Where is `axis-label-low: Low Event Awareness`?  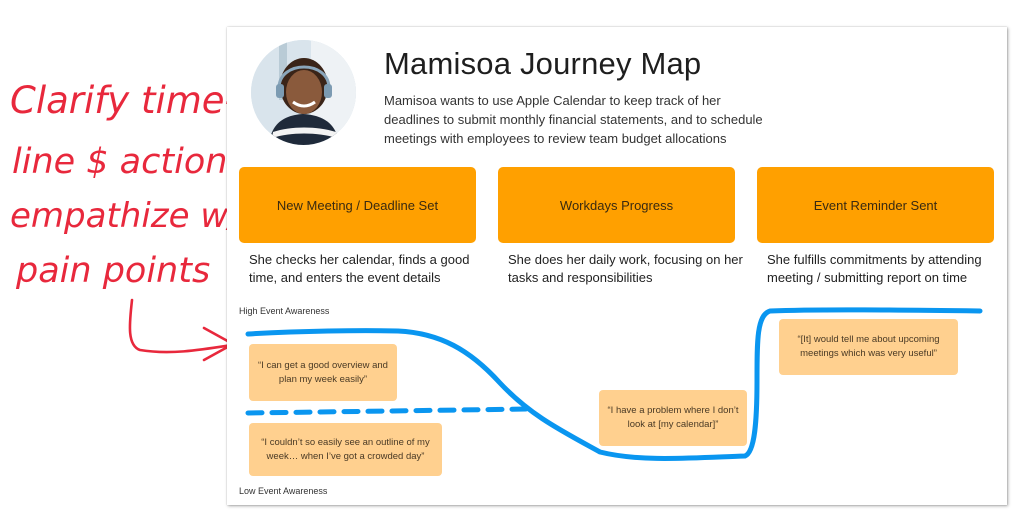
axis-label-low: Low Event Awareness is located at coordinates (283, 491).